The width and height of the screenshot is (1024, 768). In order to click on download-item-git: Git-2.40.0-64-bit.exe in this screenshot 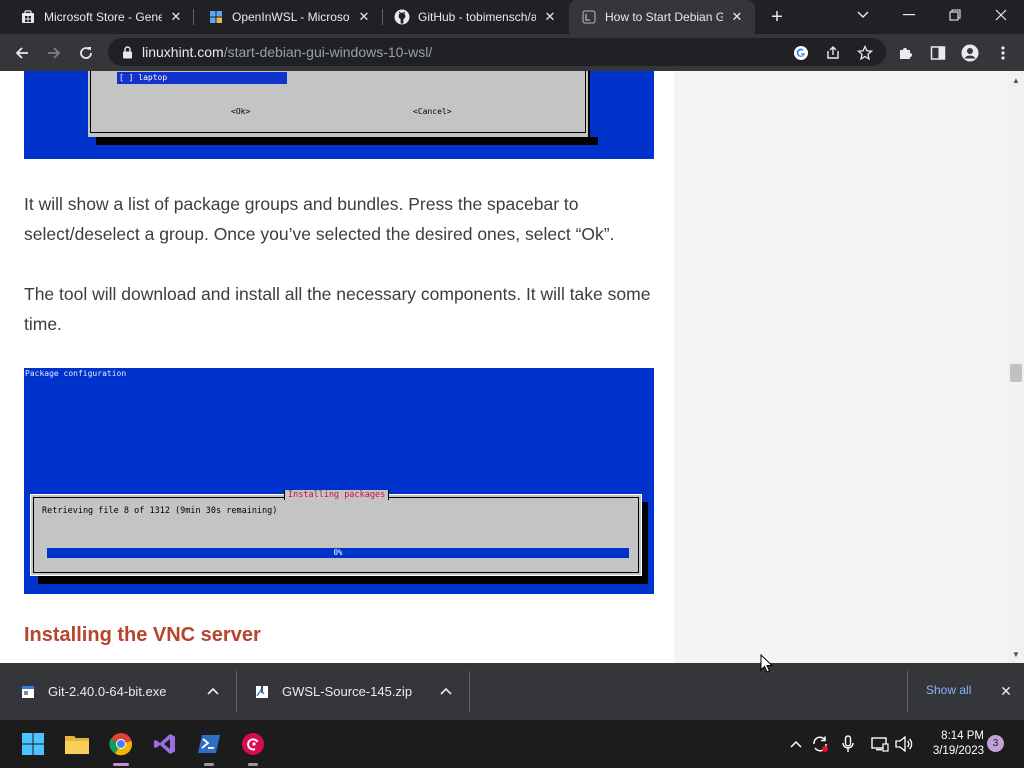, I will do `click(127, 691)`.